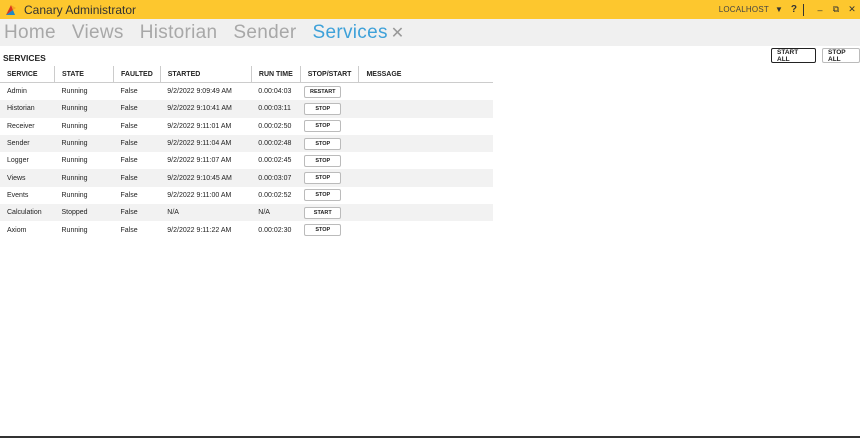 This screenshot has width=860, height=438. Describe the element at coordinates (275, 161) in the screenshot. I see `cell-run-time: 0.00:02:45` at that location.